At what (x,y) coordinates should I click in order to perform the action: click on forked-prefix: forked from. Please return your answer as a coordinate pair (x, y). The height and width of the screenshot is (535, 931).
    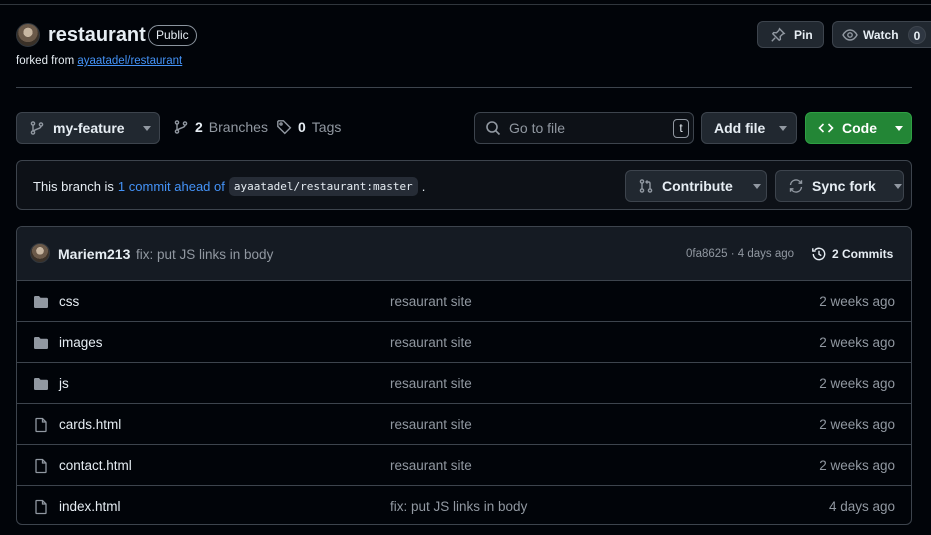
    Looking at the image, I should click on (45, 61).